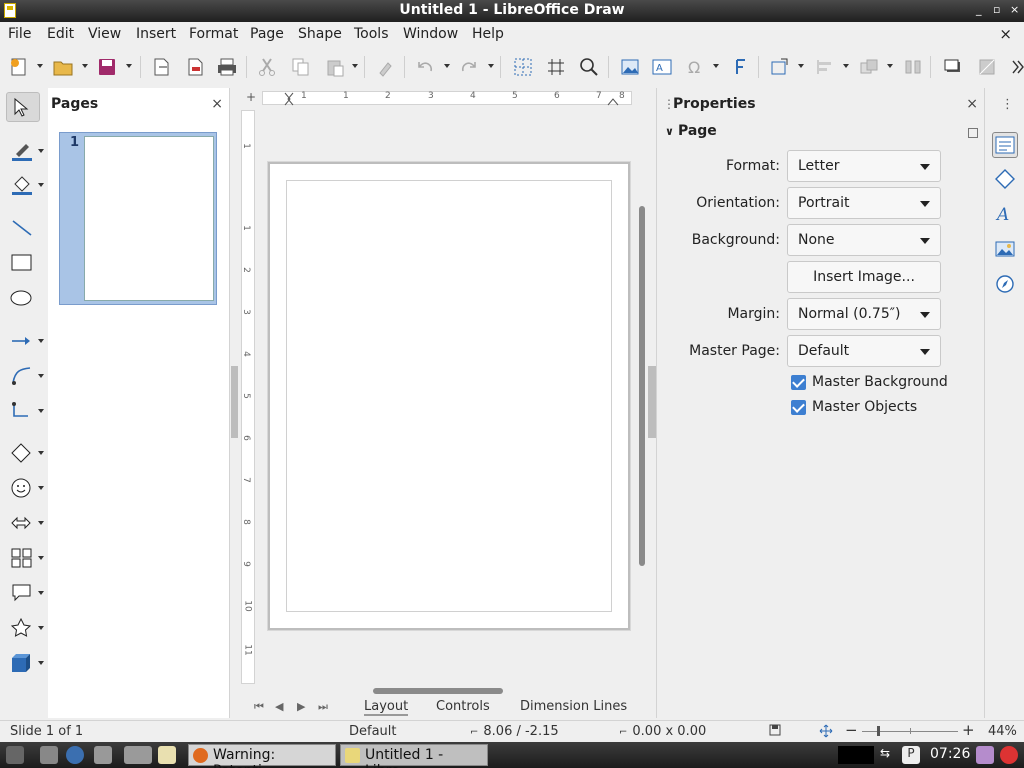  I want to click on print-icon, so click(227, 67).